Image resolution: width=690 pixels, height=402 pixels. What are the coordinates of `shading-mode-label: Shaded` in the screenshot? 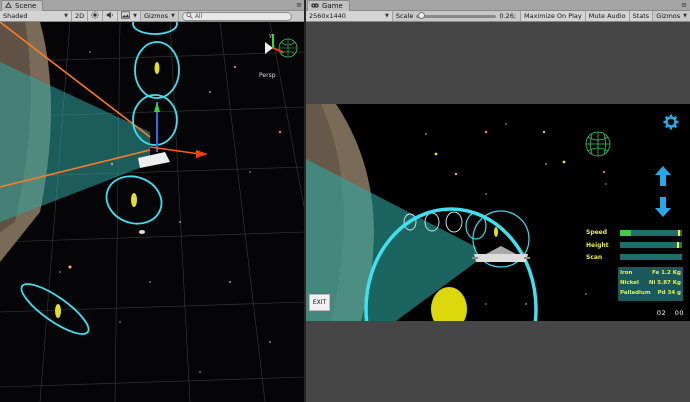 It's located at (15, 16).